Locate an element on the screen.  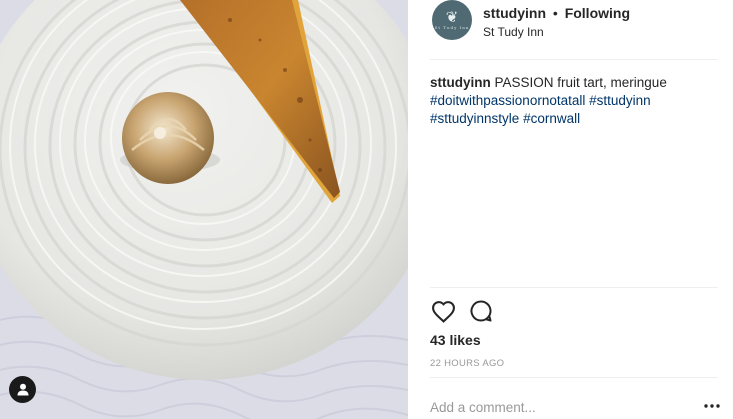
post-timestamp: 22 HOURS AGO is located at coordinates (467, 363).